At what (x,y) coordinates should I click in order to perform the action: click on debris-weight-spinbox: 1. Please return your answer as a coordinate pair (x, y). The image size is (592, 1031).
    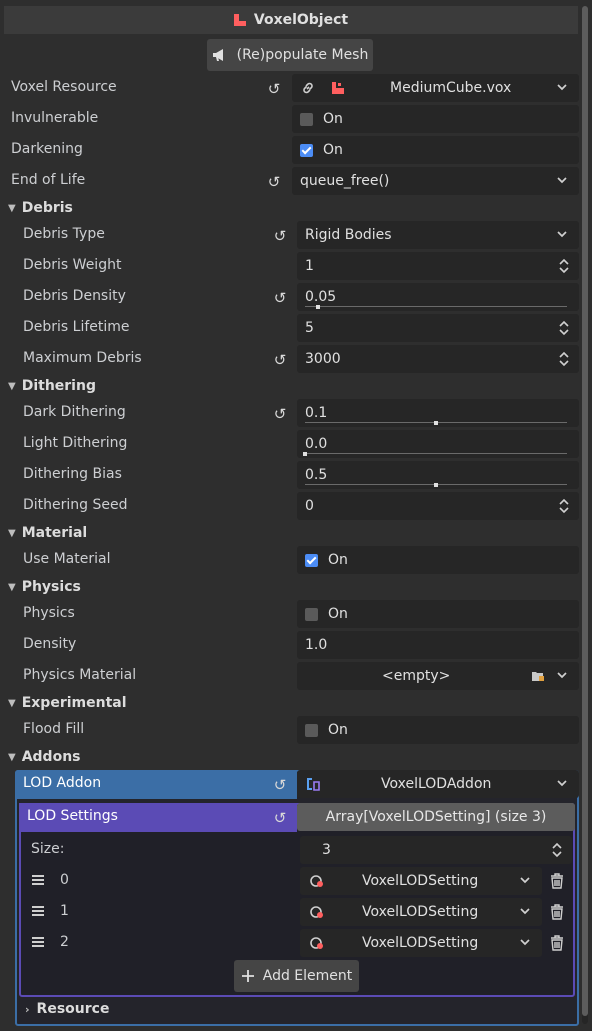
    Looking at the image, I should click on (438, 266).